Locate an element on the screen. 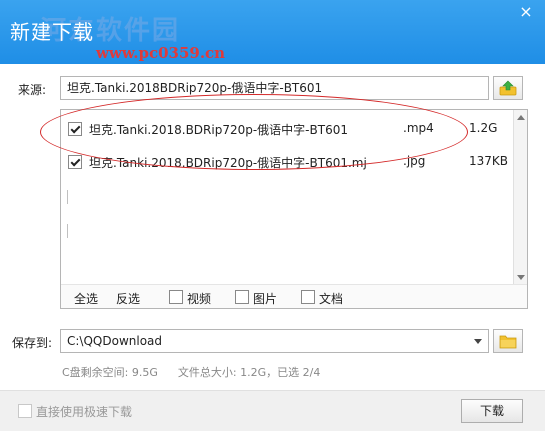 This screenshot has height=431, width=545. folder-icon is located at coordinates (508, 341).